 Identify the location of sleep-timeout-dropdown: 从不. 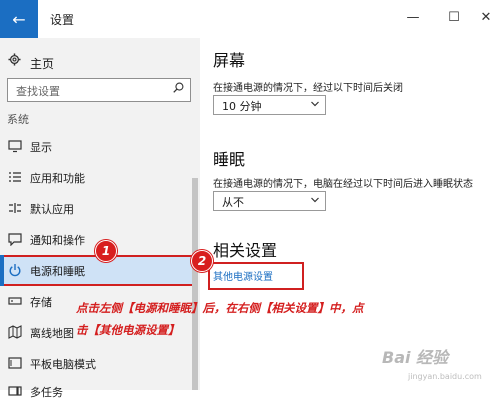
(269, 201).